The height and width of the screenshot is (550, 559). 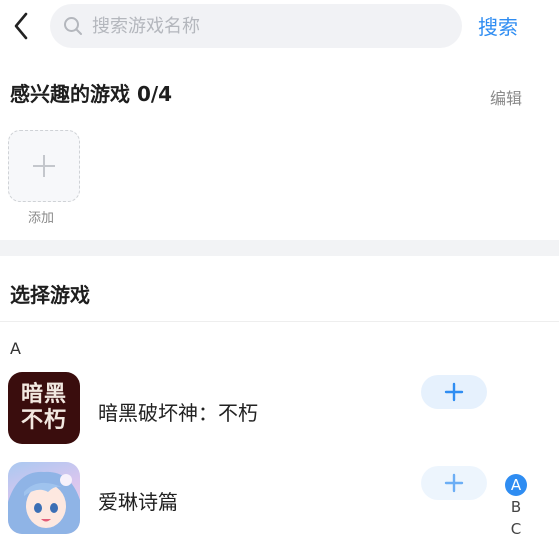 I want to click on add-favorite-button, so click(x=44, y=166).